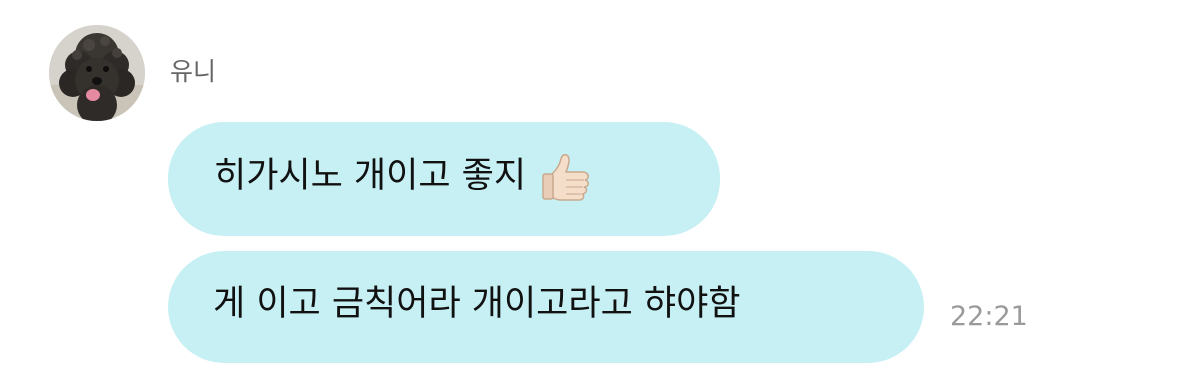 The image size is (1200, 373). Describe the element at coordinates (568, 180) in the screenshot. I see `thumbs-up-icon` at that location.